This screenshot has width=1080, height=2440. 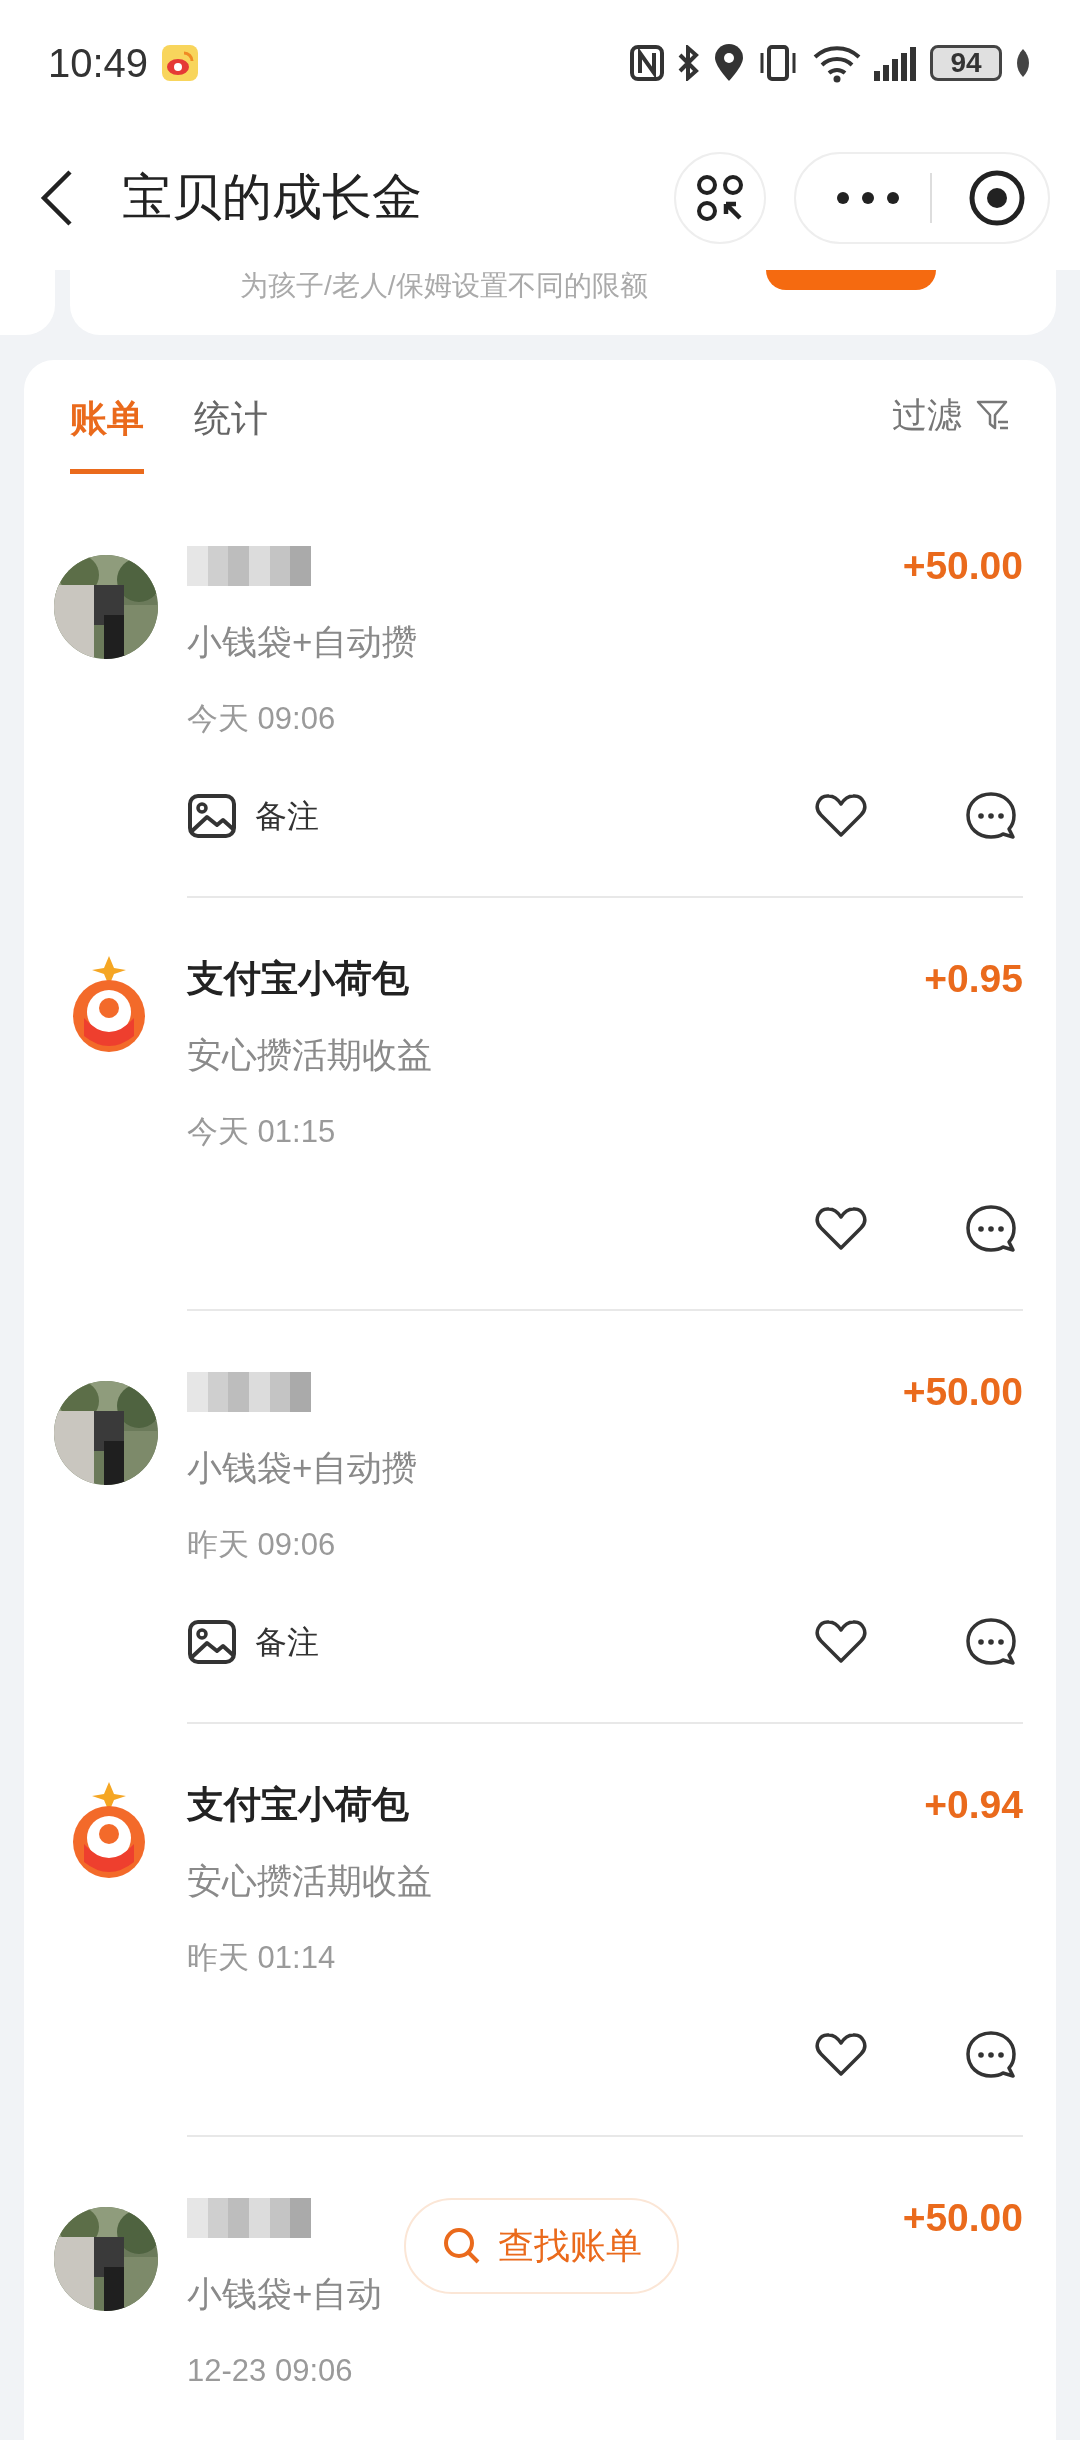 I want to click on promo-button, so click(x=851, y=280).